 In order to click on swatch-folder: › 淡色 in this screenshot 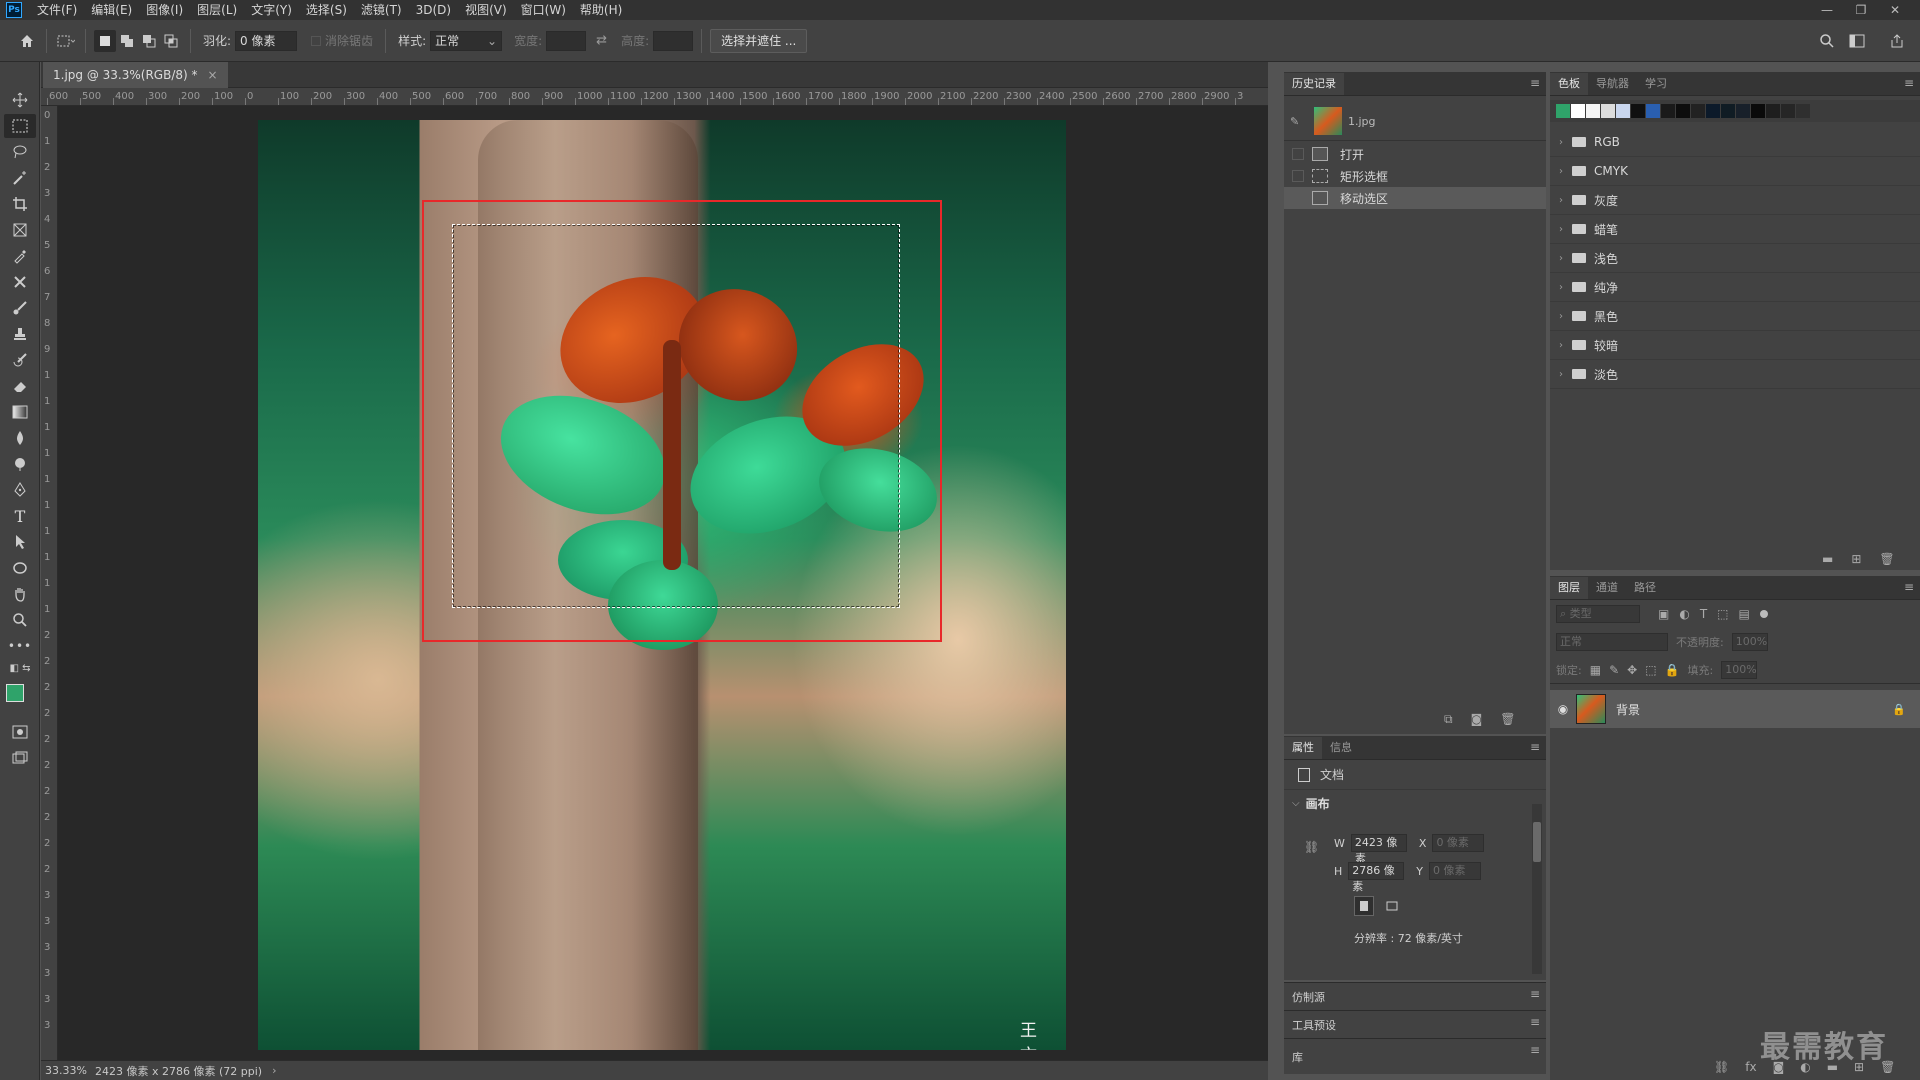, I will do `click(1735, 374)`.